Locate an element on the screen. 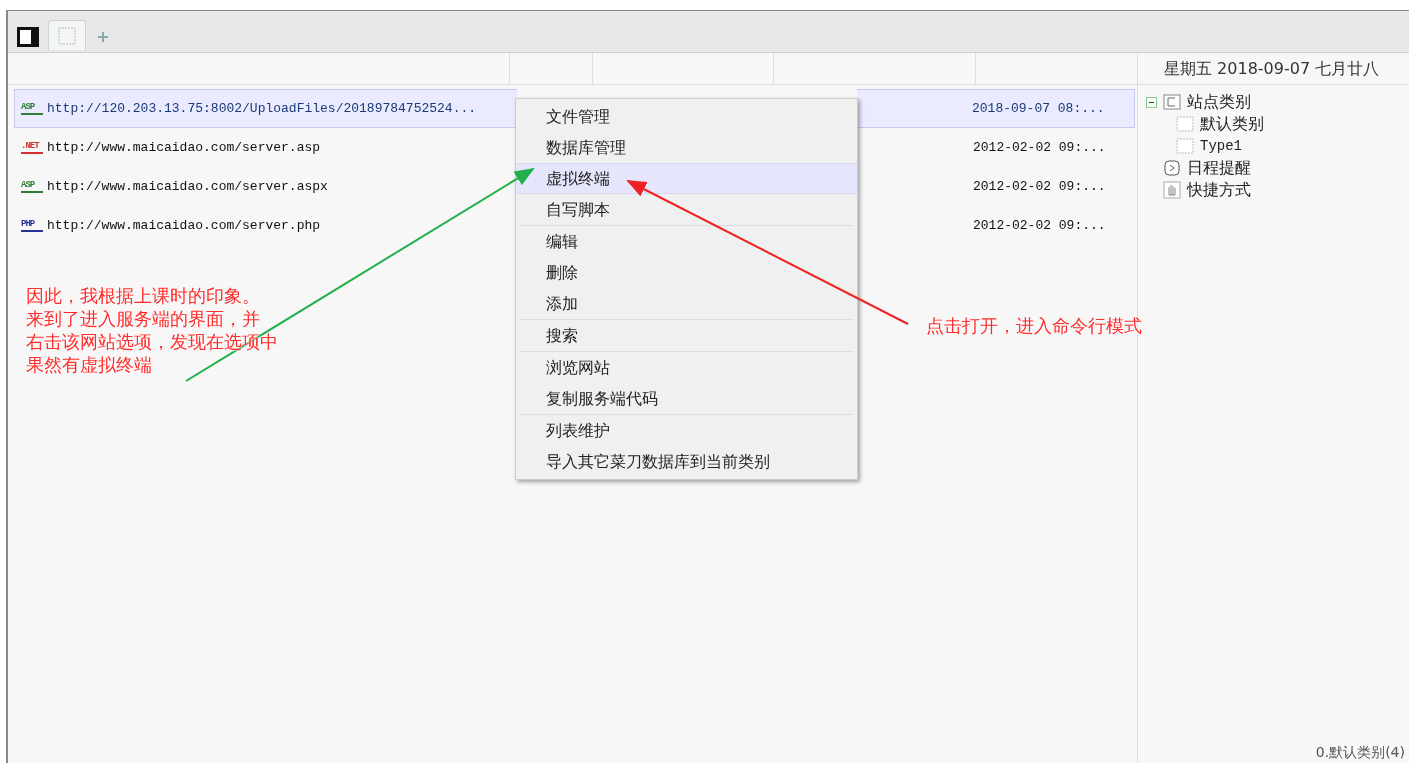  menu-item: 虚拟终端 is located at coordinates (686, 178).